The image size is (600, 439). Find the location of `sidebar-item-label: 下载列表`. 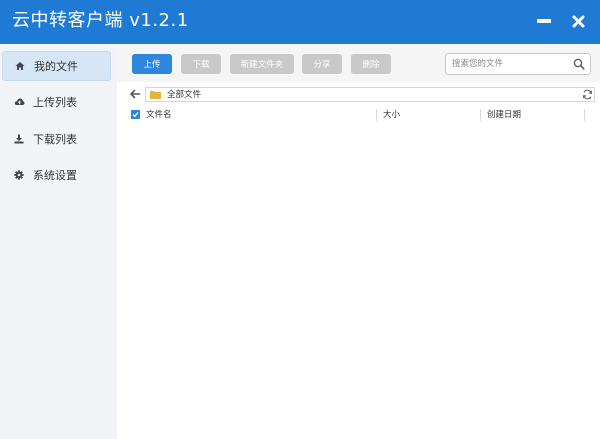

sidebar-item-label: 下载列表 is located at coordinates (55, 139).